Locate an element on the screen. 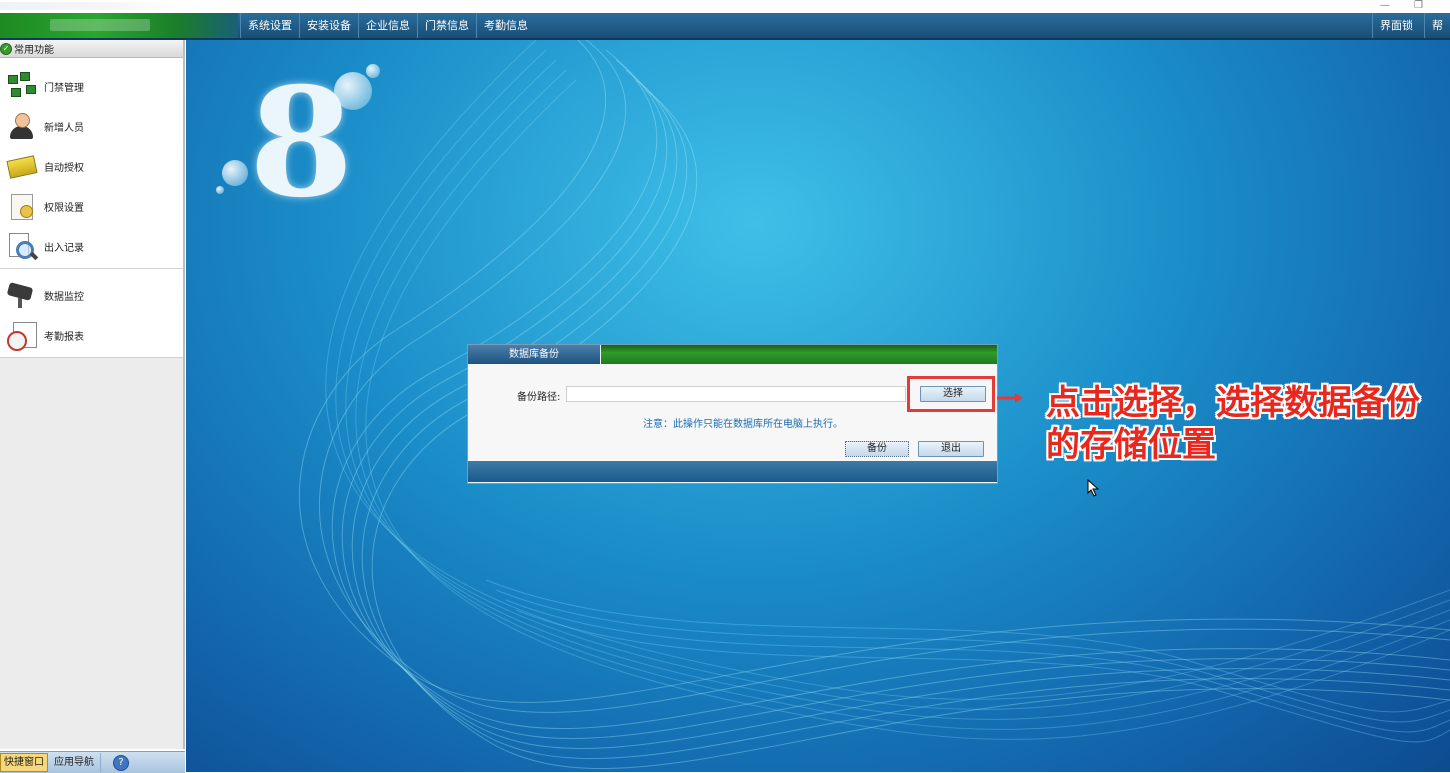 The image size is (1450, 773). menu-items: 系统设置 安装设备 企业信息 门禁信息 考勤信息 is located at coordinates (387, 25).